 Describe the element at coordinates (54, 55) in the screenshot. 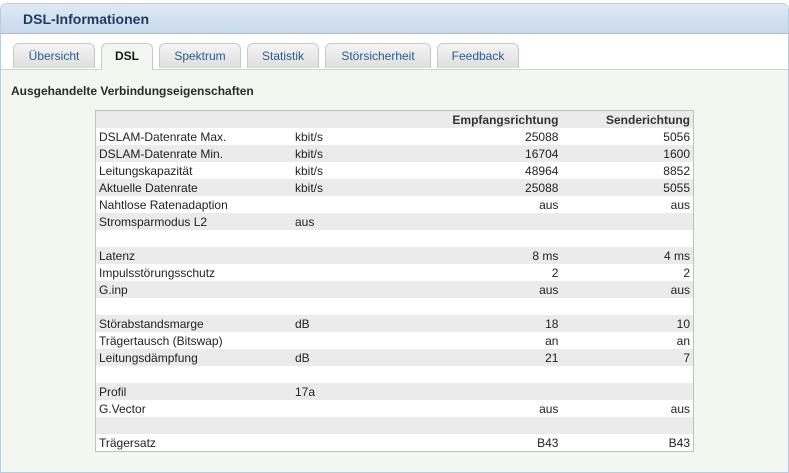

I see `tab-uebersicht: Übersicht` at that location.